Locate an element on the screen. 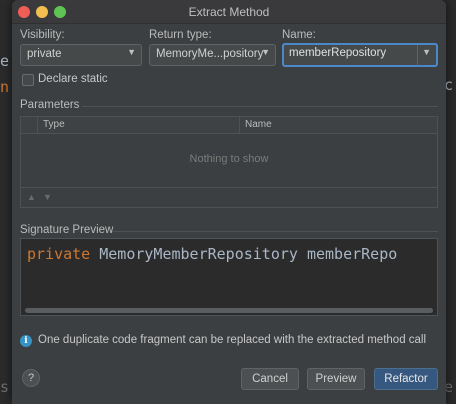 The width and height of the screenshot is (456, 404). visibility-label: Visibility: is located at coordinates (42, 35).